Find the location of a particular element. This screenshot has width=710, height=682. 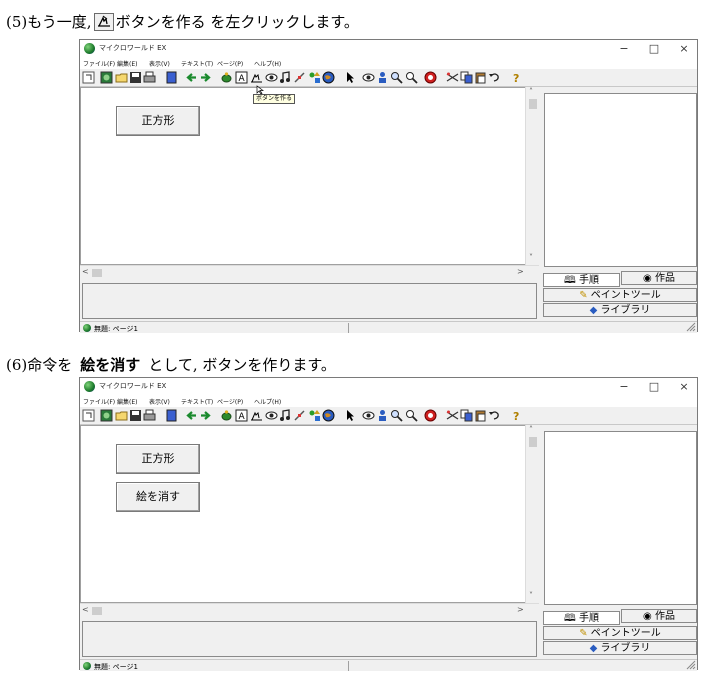

print-icon is located at coordinates (149, 415).